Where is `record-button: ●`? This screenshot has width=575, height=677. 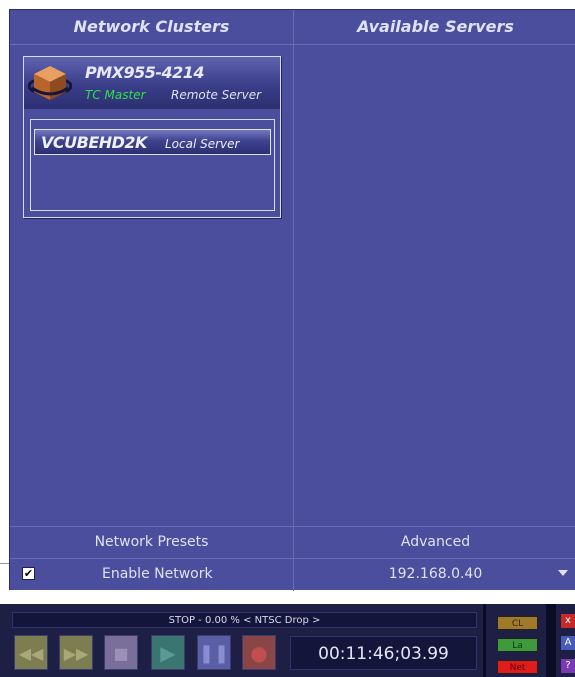 record-button: ● is located at coordinates (259, 652).